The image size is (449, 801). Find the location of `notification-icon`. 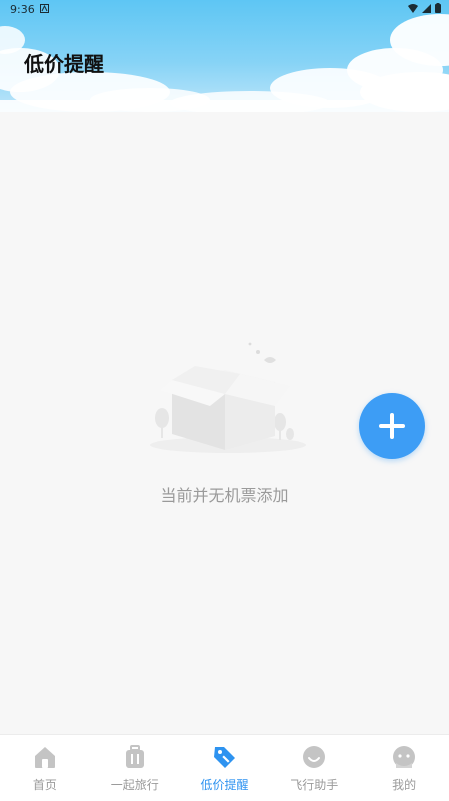

notification-icon is located at coordinates (44, 8).